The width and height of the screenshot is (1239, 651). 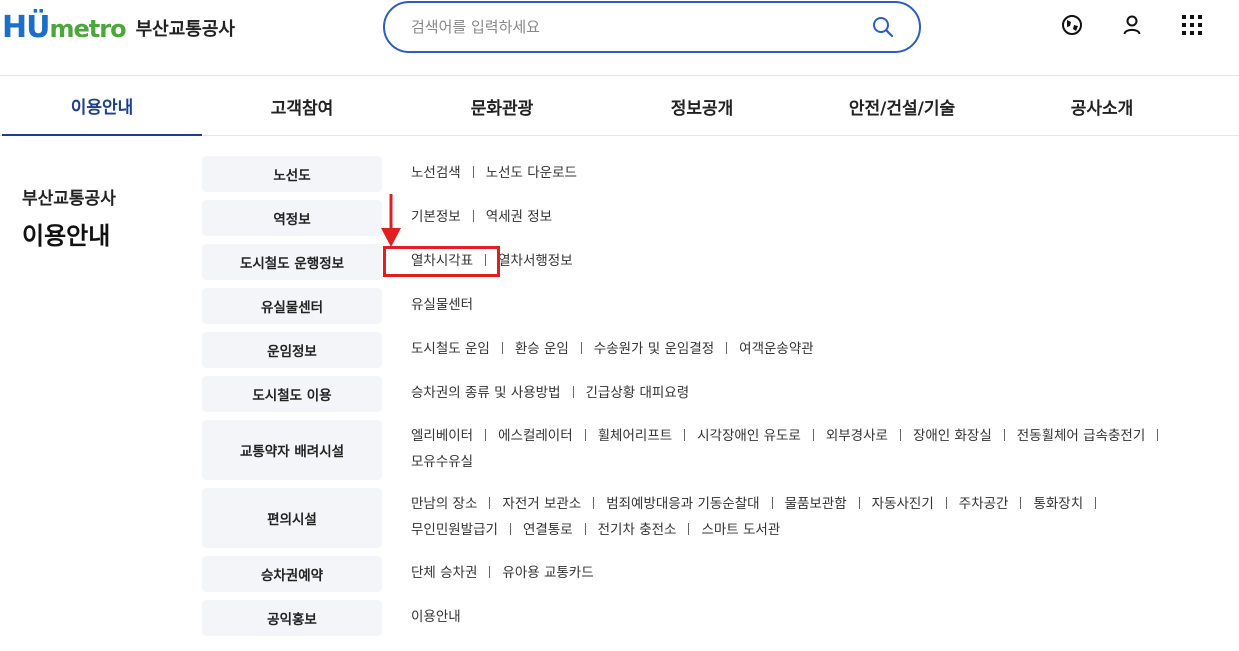 I want to click on nav-item-customer: 고객참여, so click(x=302, y=106).